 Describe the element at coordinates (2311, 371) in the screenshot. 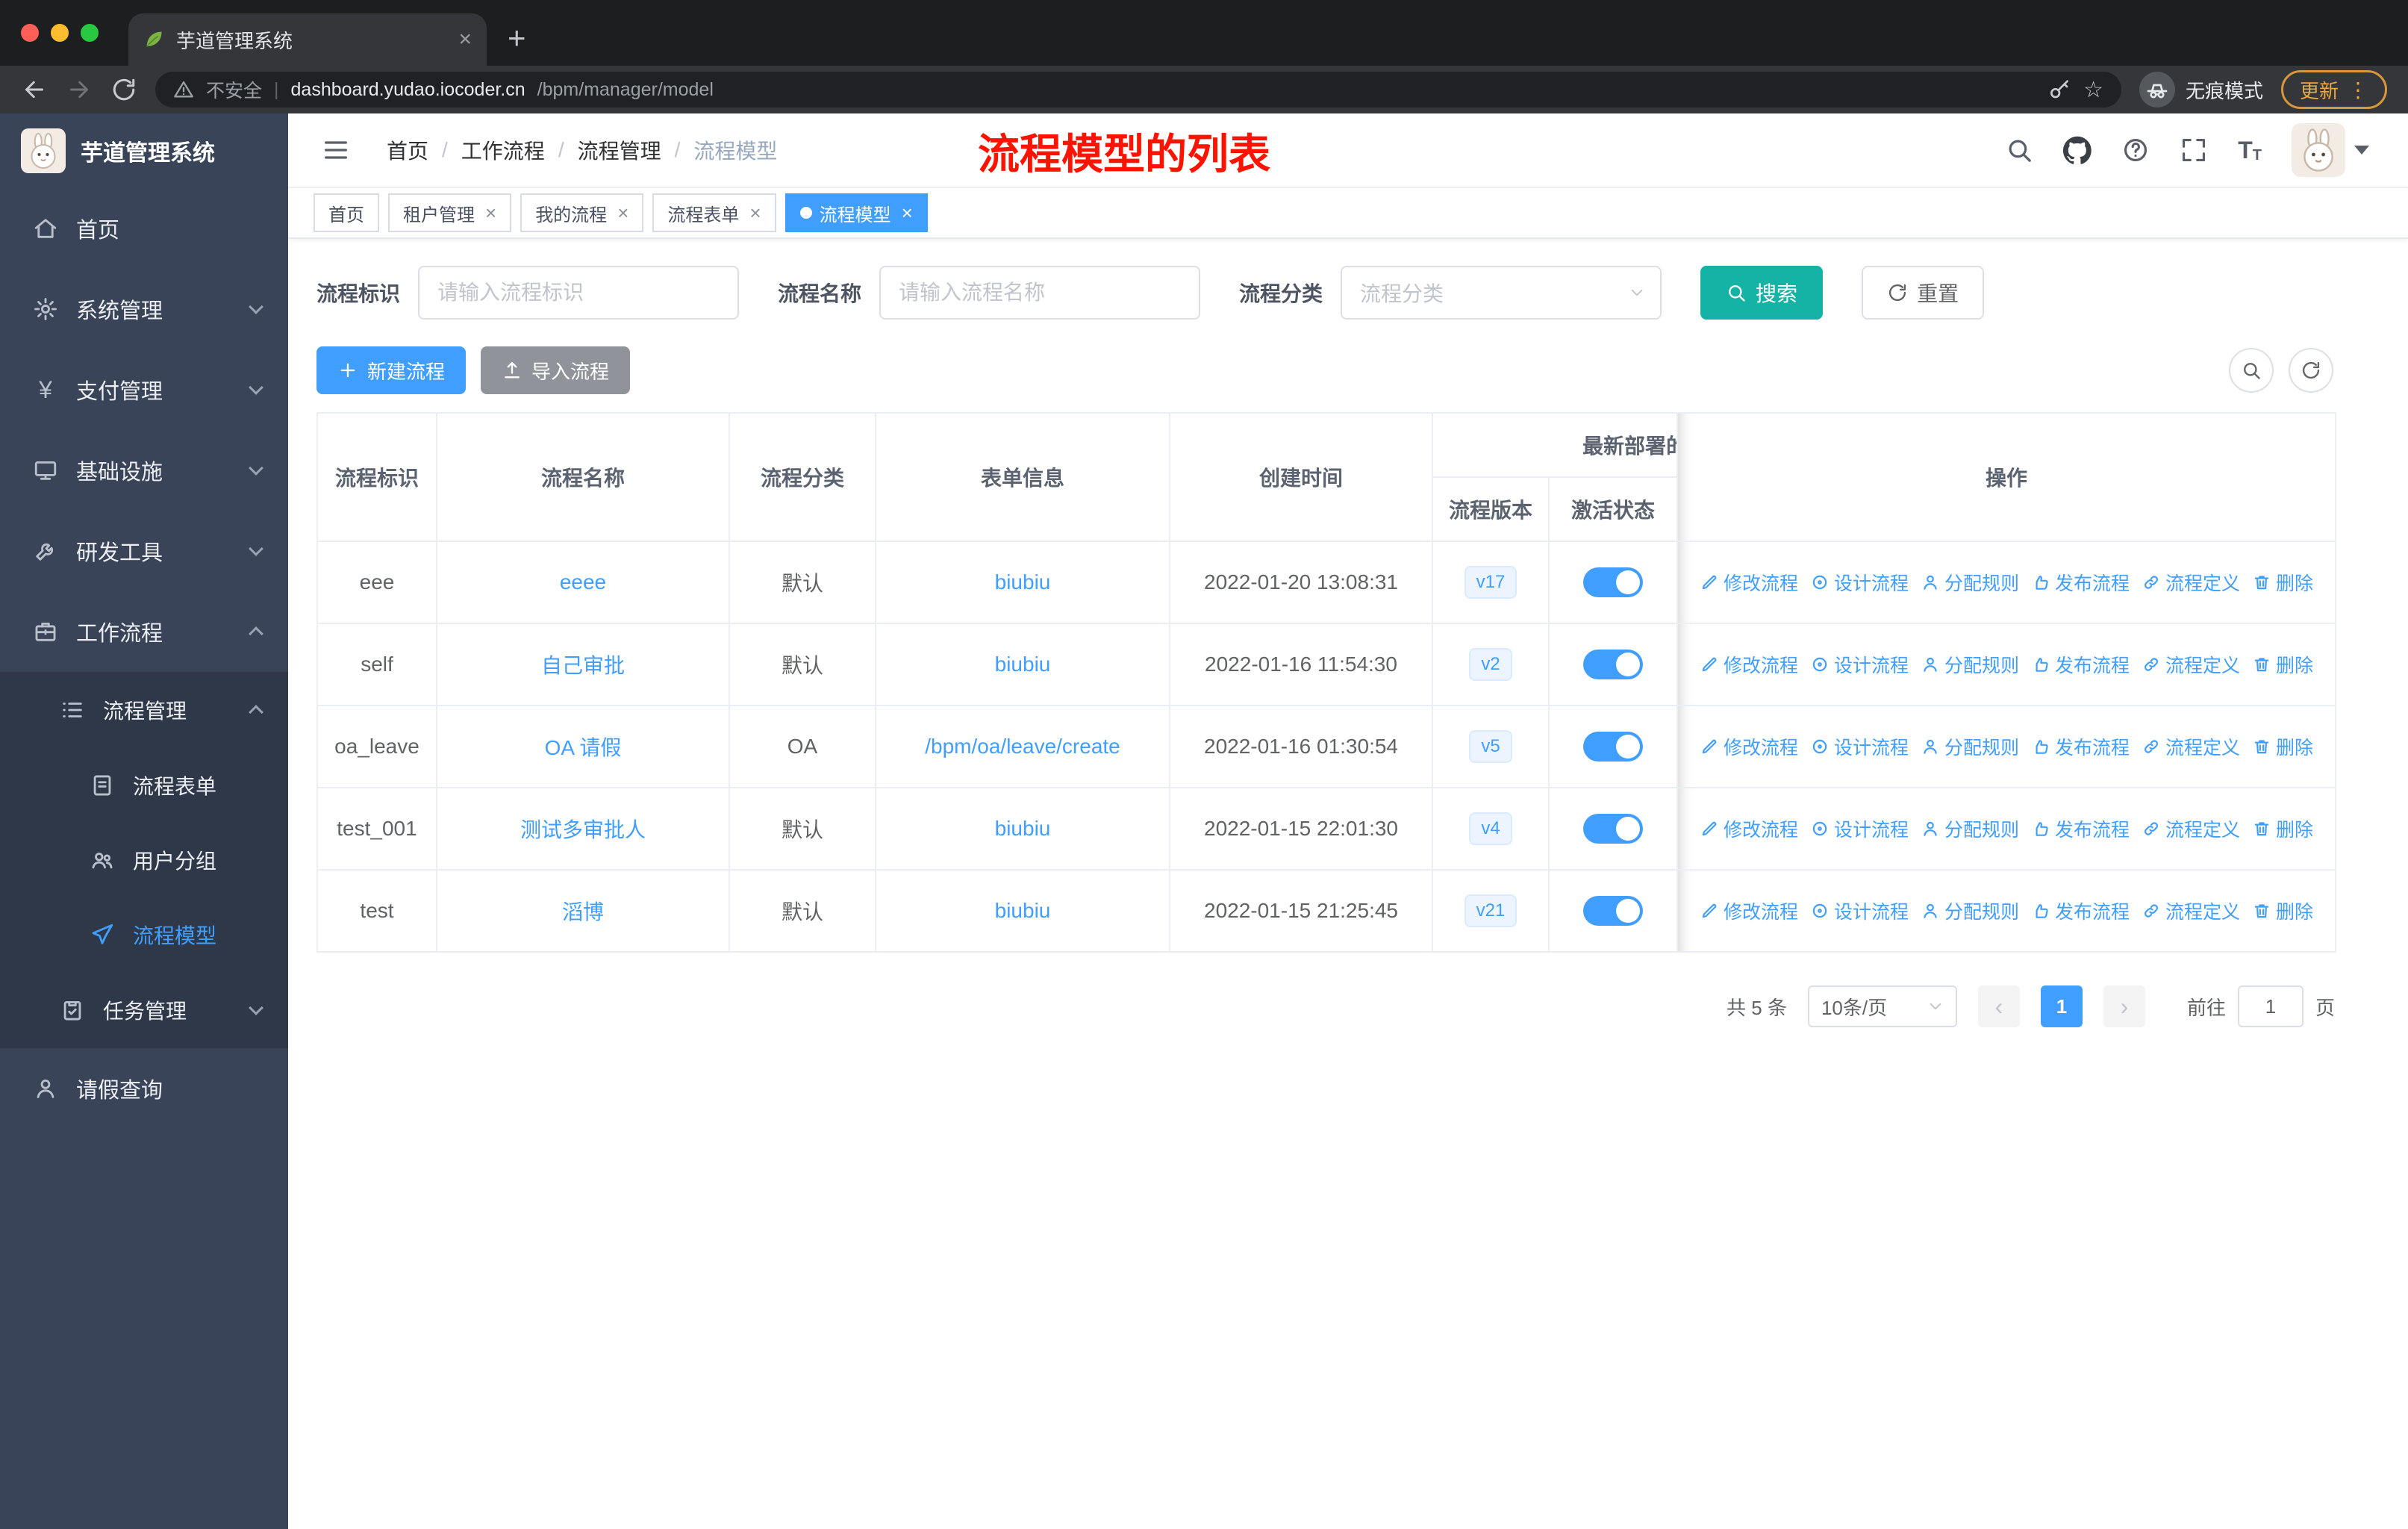

I see `refresh-table-button` at that location.